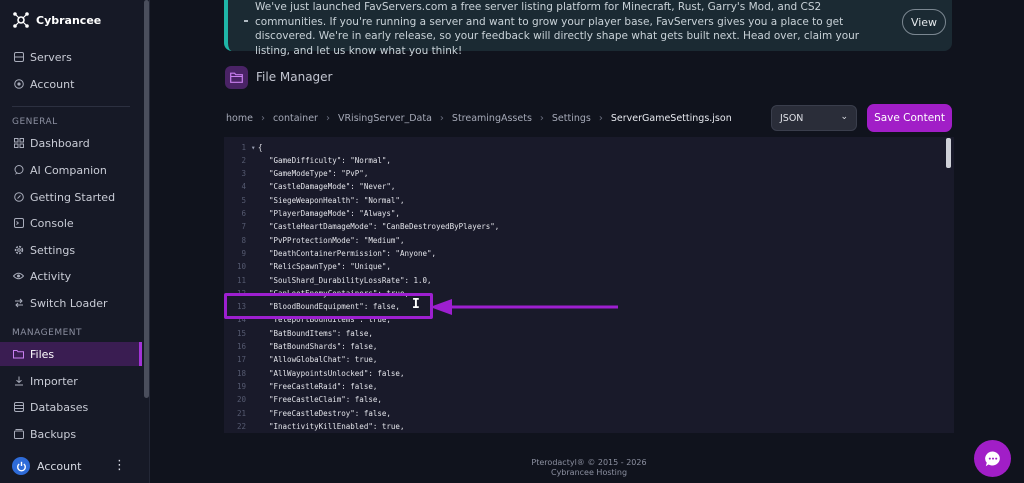  I want to click on code-text: "PvPProtectionMode": "Medium",, so click(337, 240).